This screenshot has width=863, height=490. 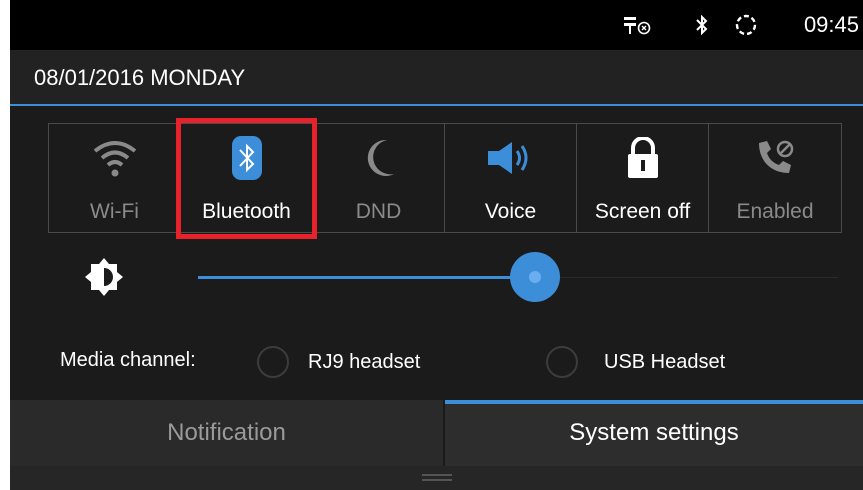 What do you see at coordinates (510, 158) in the screenshot?
I see `speaker-icon` at bounding box center [510, 158].